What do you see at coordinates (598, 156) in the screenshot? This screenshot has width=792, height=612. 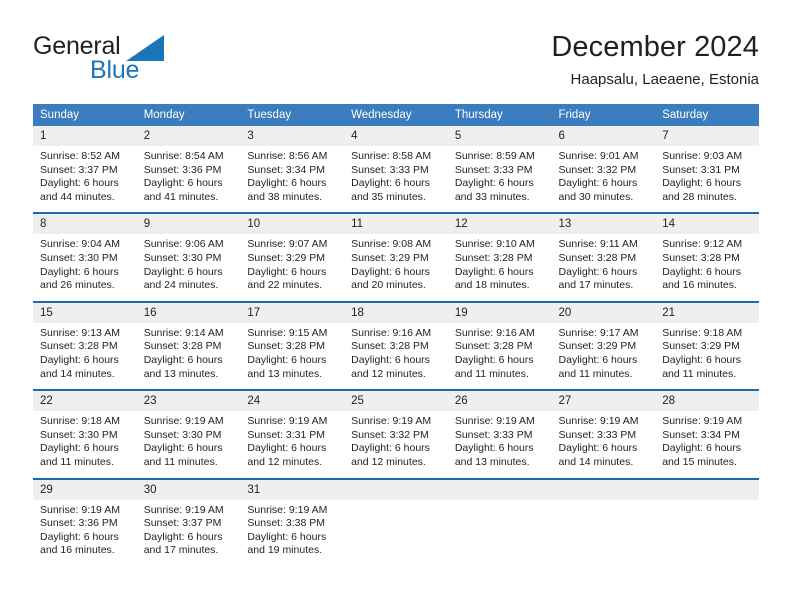 I see `sunrise-text: Sunrise: 9:01 AM` at bounding box center [598, 156].